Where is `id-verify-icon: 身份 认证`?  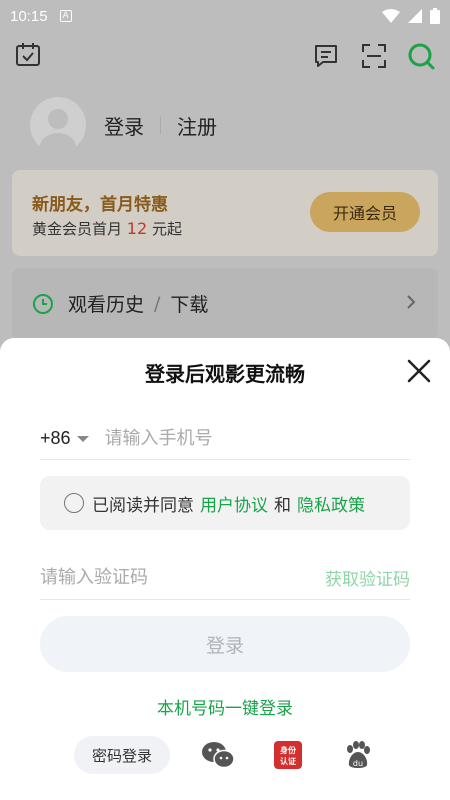
id-verify-icon: 身份 认证 is located at coordinates (288, 755).